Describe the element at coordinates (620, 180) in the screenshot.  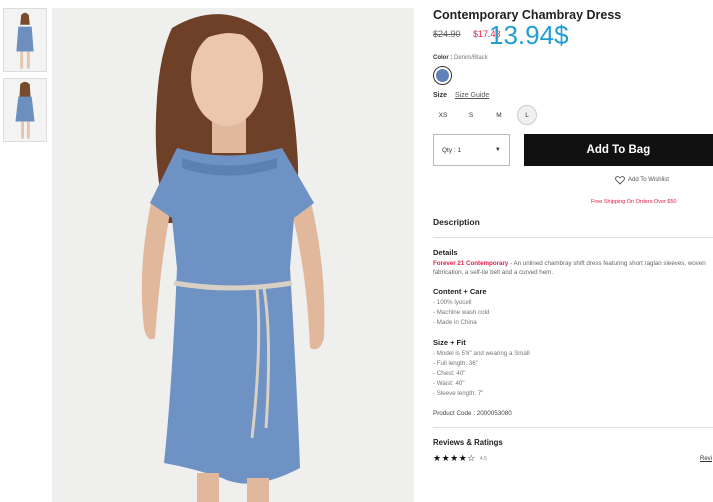
I see `heart-icon` at that location.